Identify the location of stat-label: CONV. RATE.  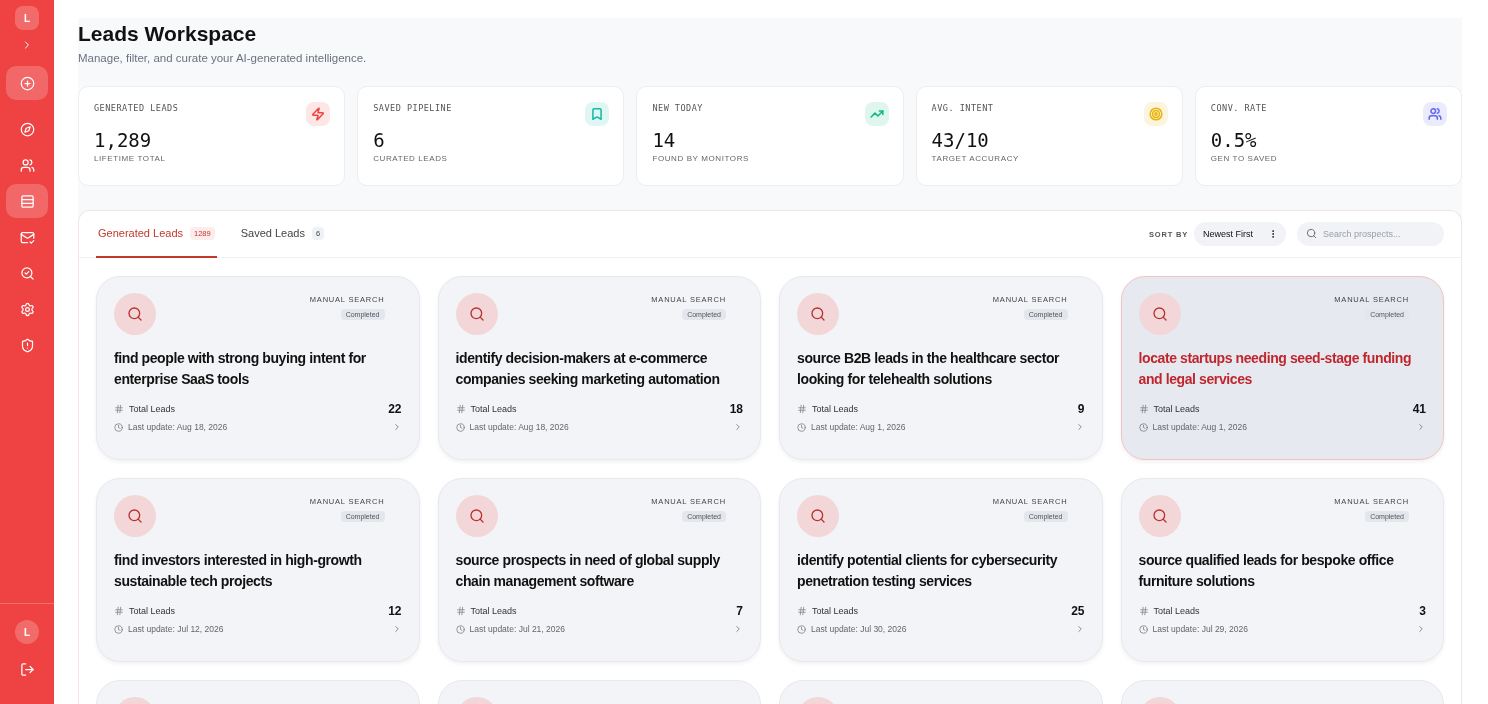
(1239, 108).